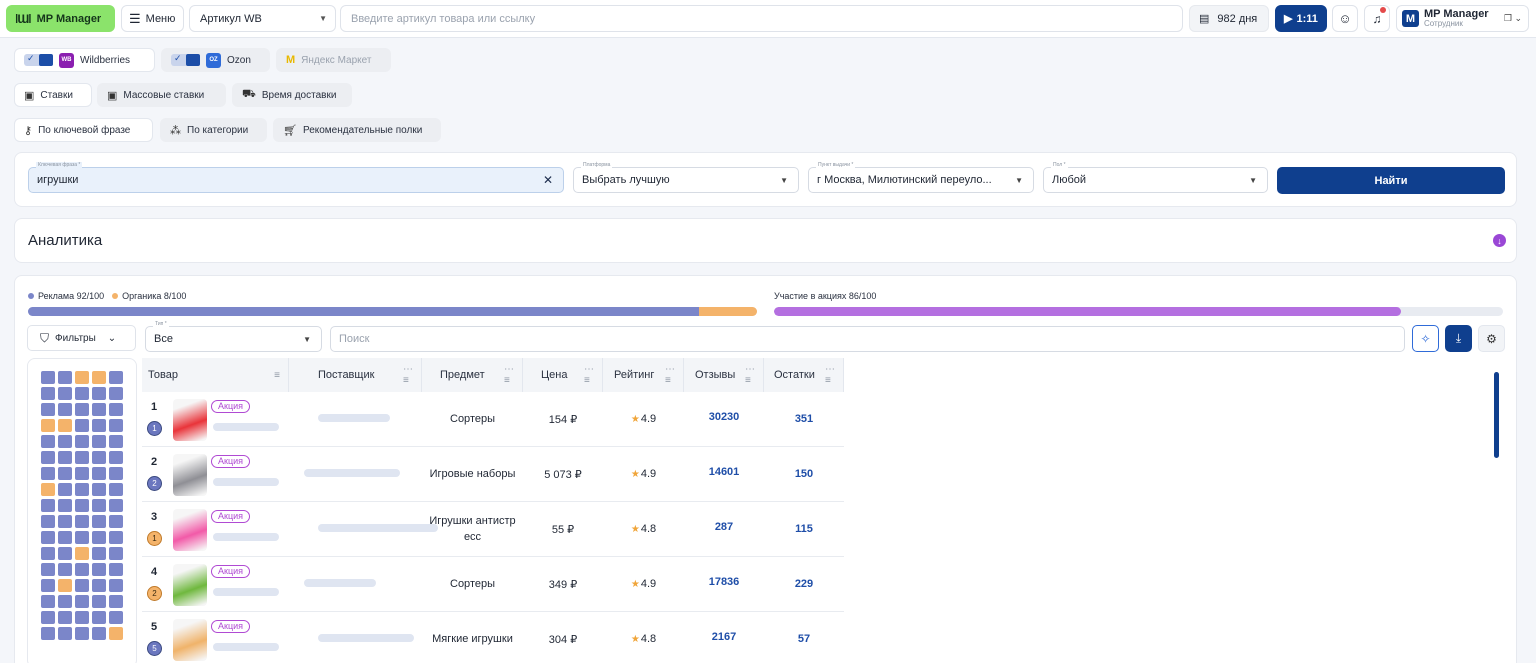 The width and height of the screenshot is (1536, 663). I want to click on column-header-price: Цена ⋯ ≡, so click(563, 375).